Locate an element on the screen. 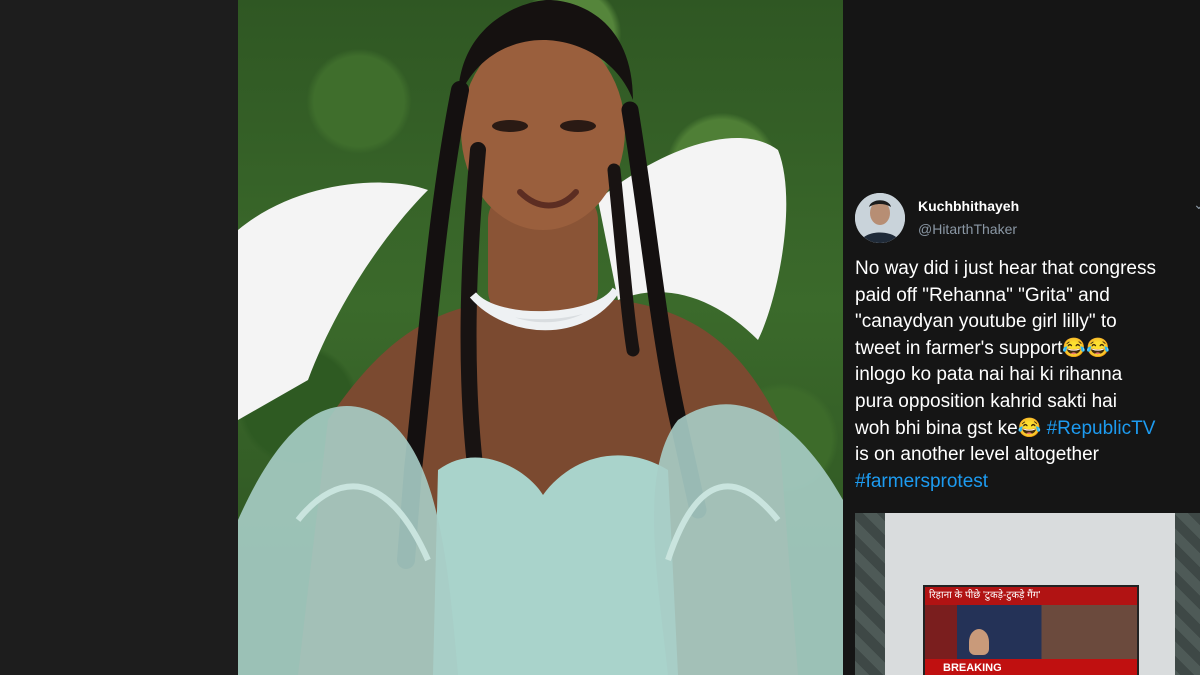 The image size is (1200, 675). user-display-name: Kuchbhithayeh is located at coordinates (968, 206).